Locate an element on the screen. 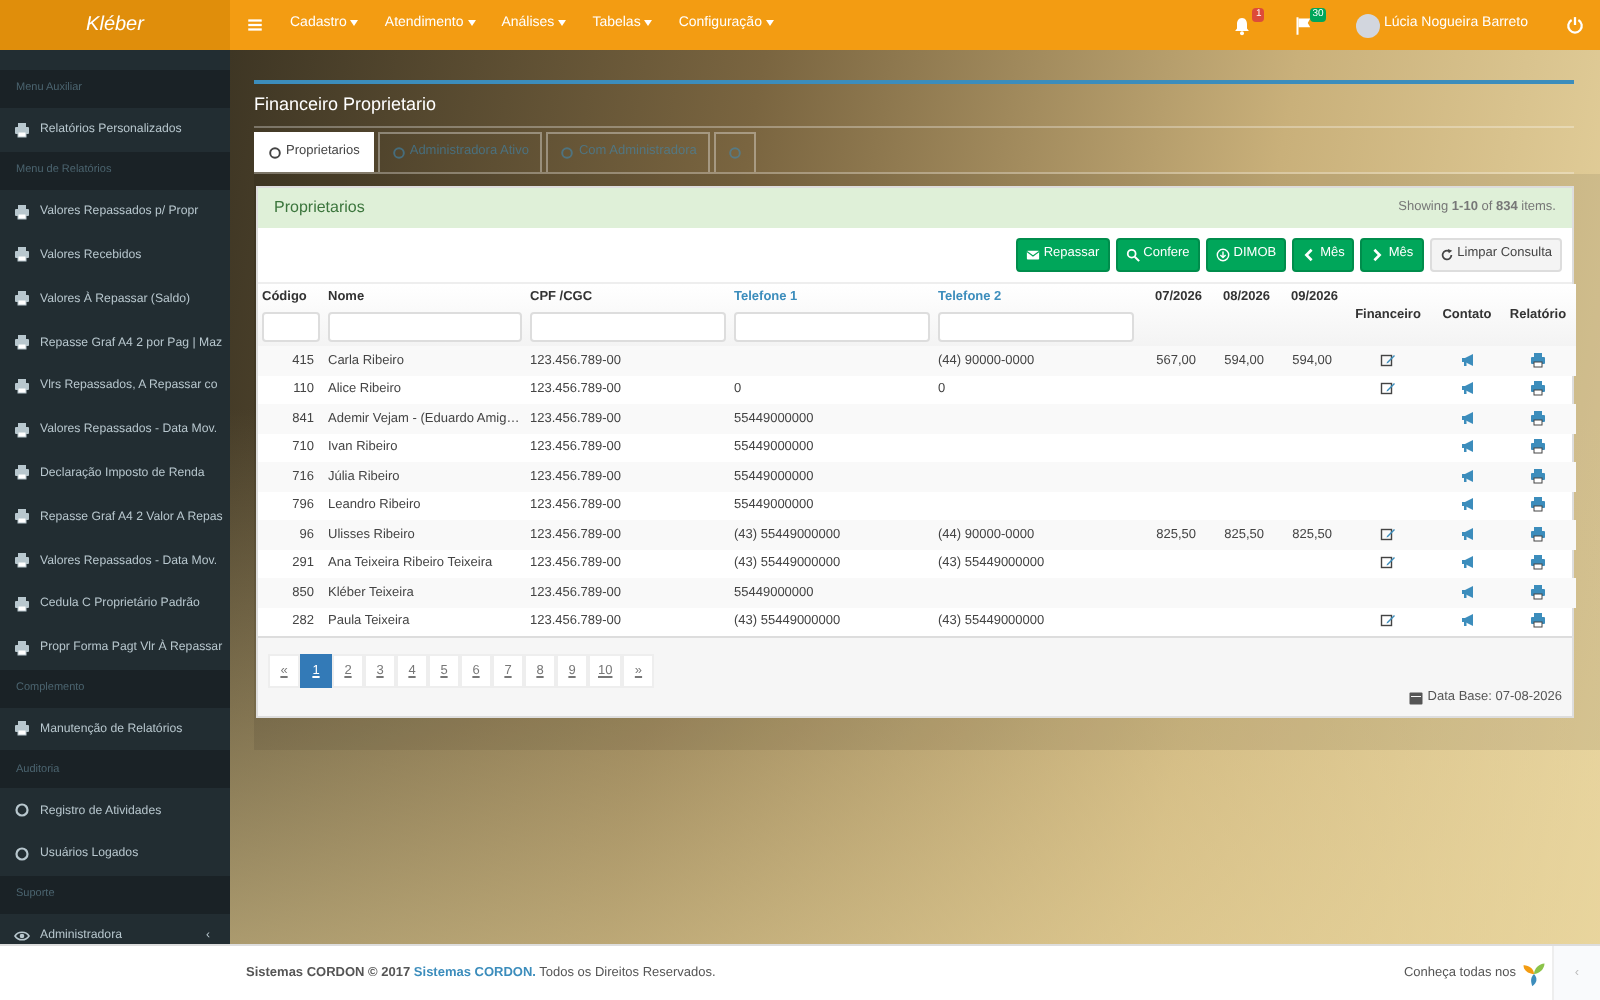 The image size is (1600, 1000). avatar-circle is located at coordinates (1368, 25).